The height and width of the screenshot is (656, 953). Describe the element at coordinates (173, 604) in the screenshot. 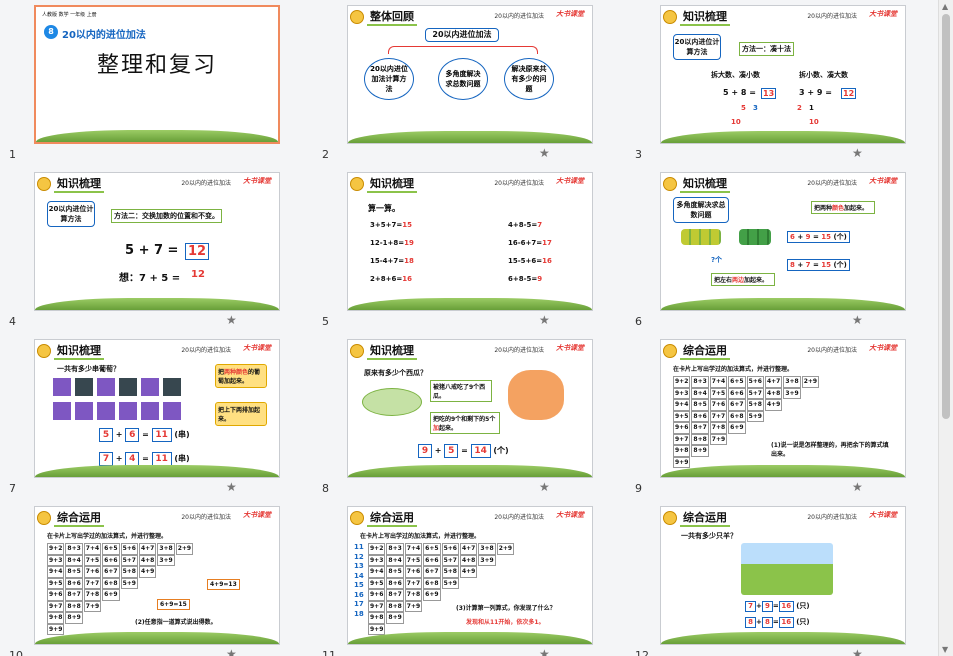

I see `callout-6-9: 6+9=15` at that location.